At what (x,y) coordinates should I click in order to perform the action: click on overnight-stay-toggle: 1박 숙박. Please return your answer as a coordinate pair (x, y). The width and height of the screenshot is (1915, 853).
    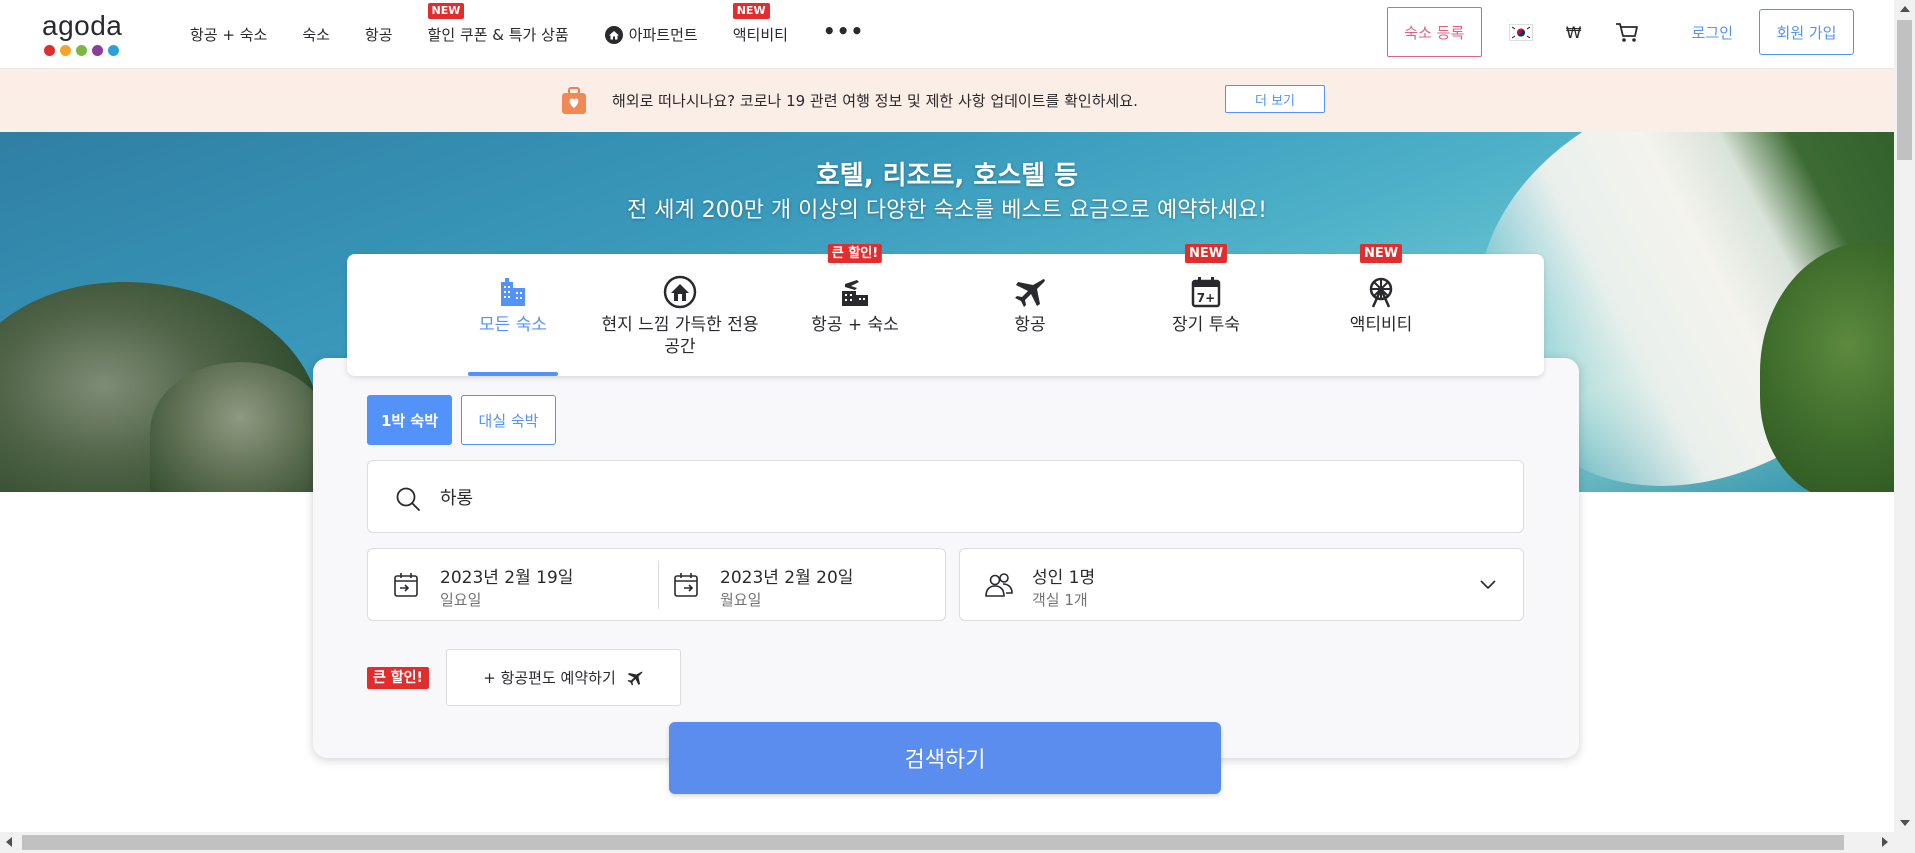
    Looking at the image, I should click on (409, 420).